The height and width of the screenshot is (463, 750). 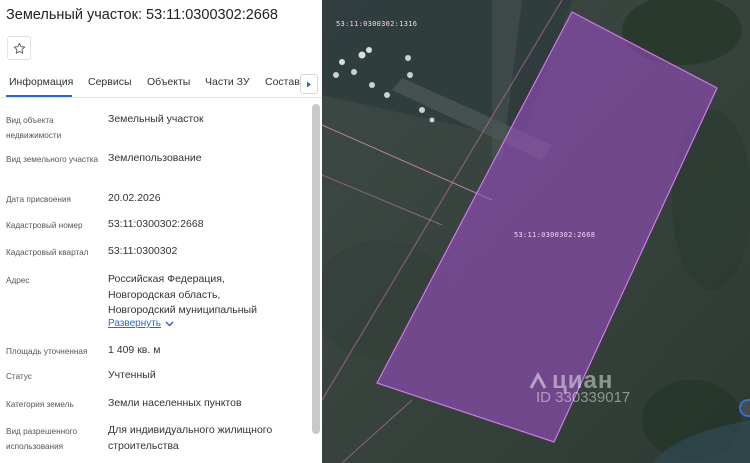 I want to click on field-label-object-type: Вид объекта недвижимости, so click(x=34, y=128).